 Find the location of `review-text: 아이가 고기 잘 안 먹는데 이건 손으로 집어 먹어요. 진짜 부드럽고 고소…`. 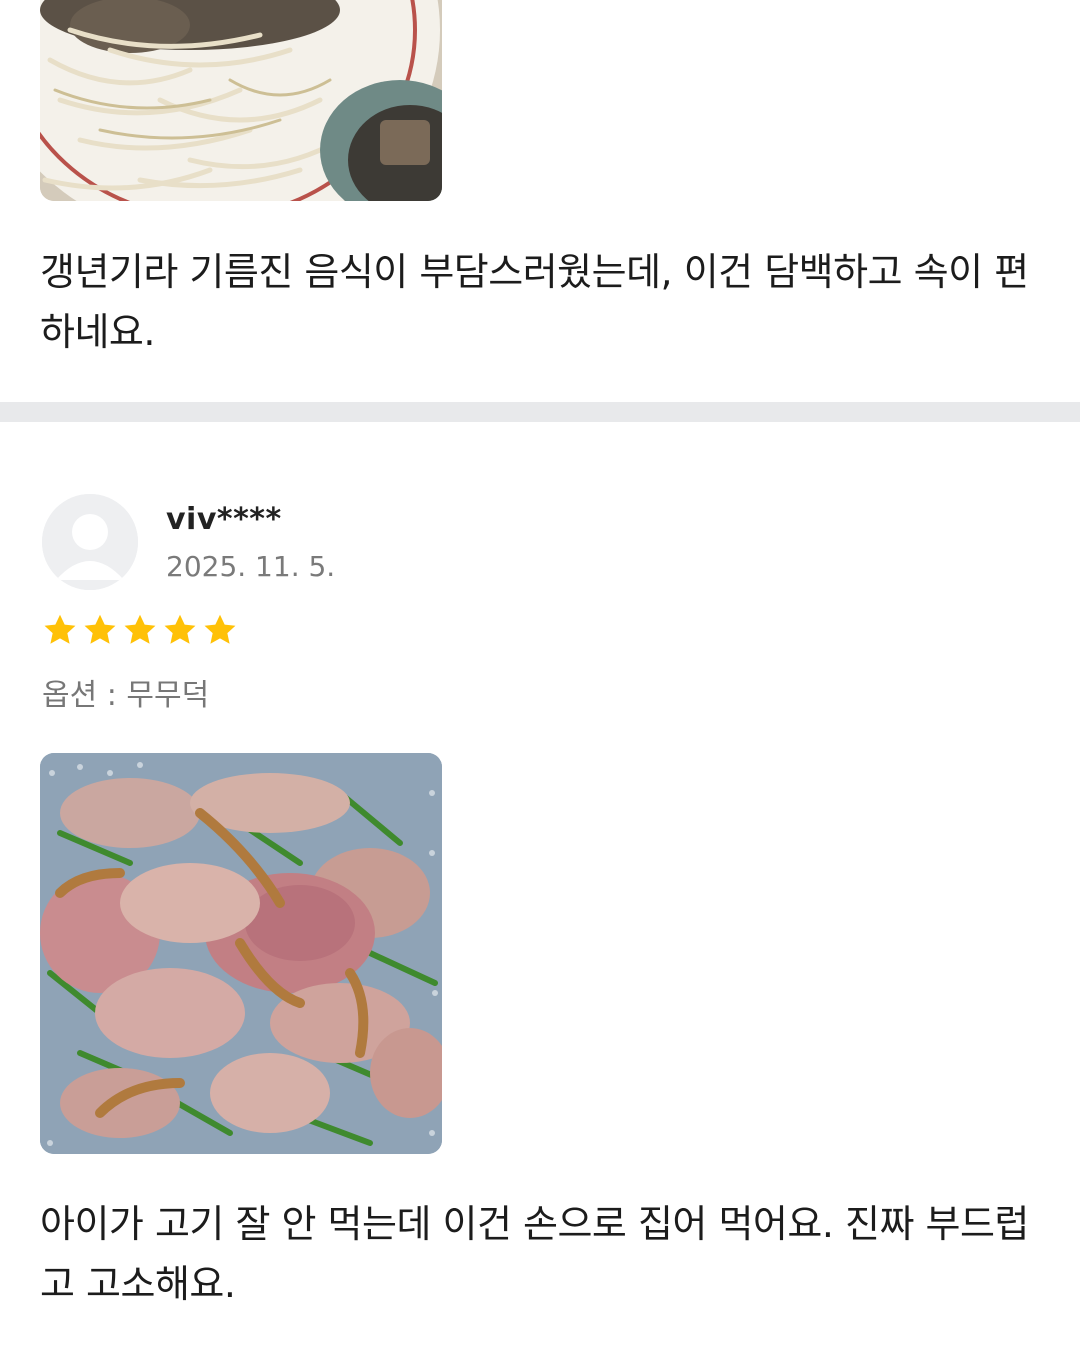

review-text: 아이가 고기 잘 안 먹는데 이건 손으로 집어 먹어요. 진짜 부드럽고 고소… is located at coordinates (534, 1254).